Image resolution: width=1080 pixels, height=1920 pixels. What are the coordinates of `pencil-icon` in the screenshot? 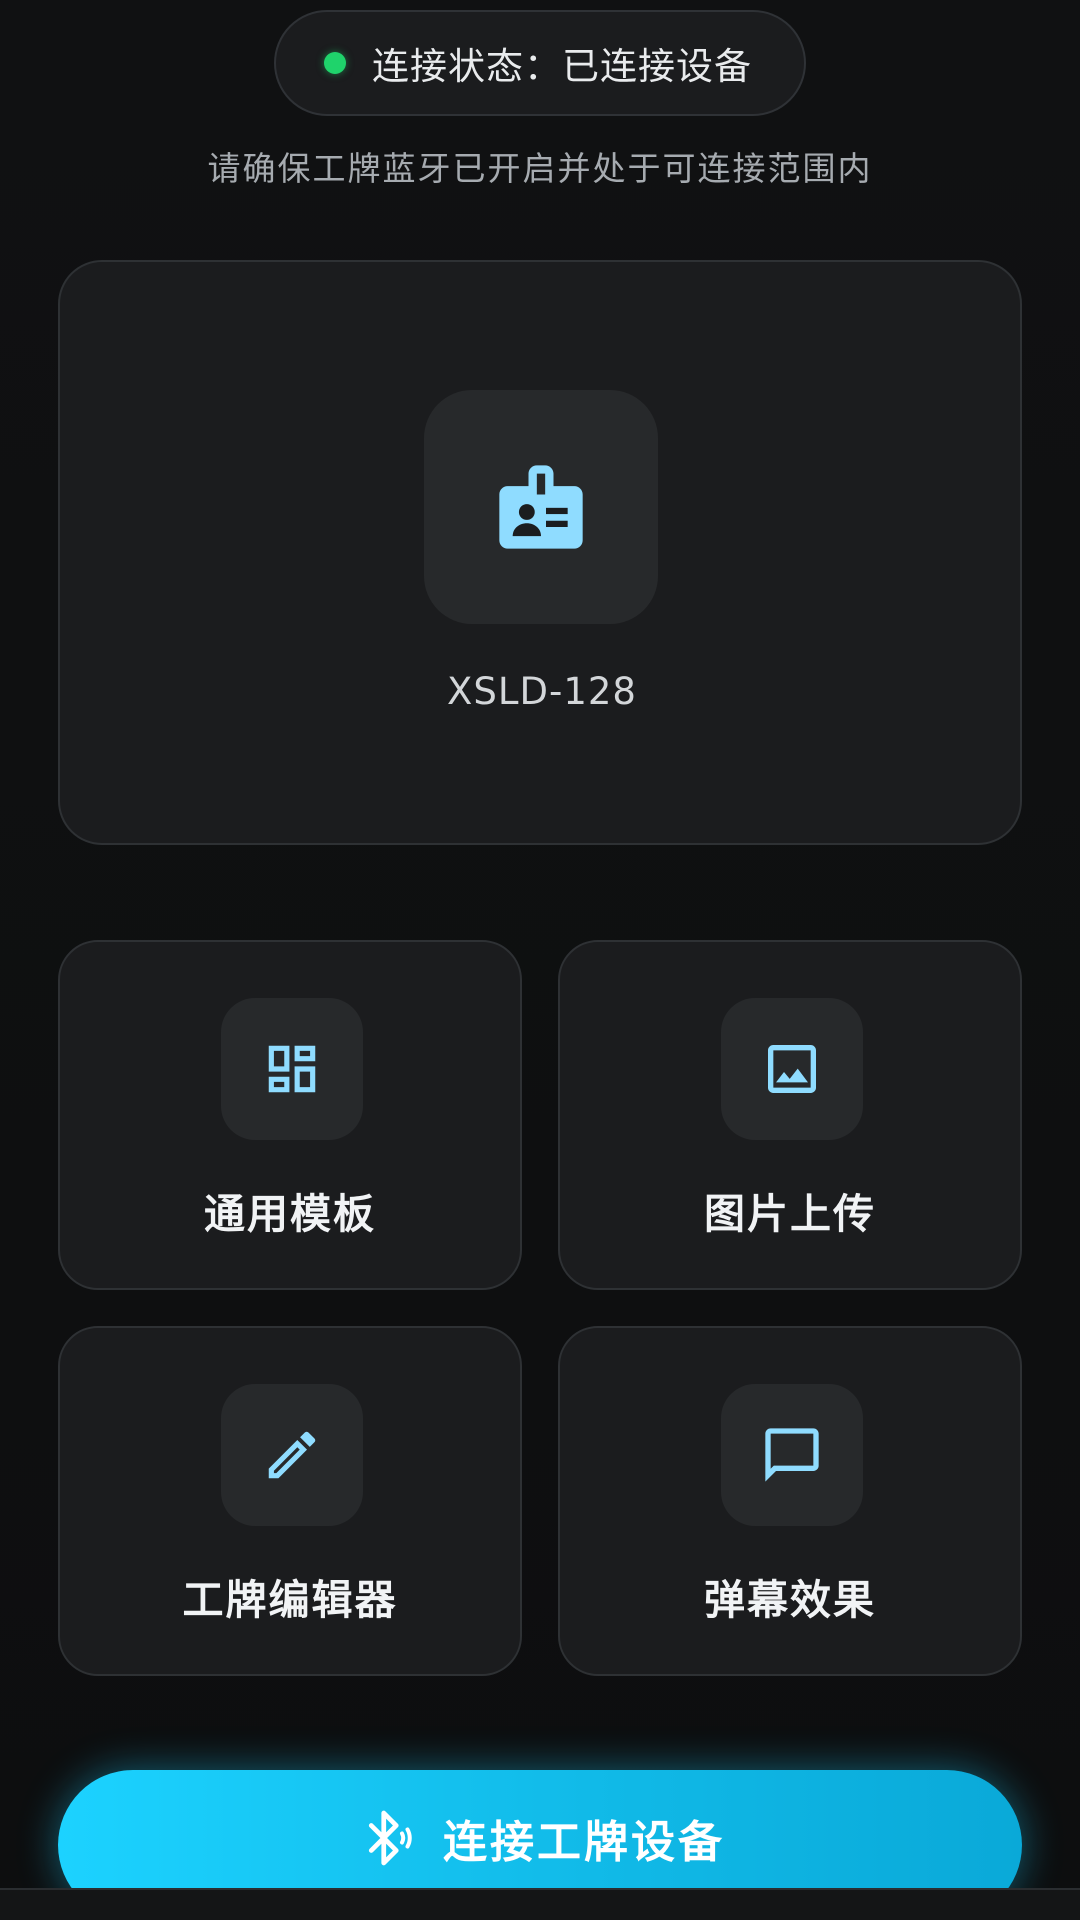 It's located at (292, 1455).